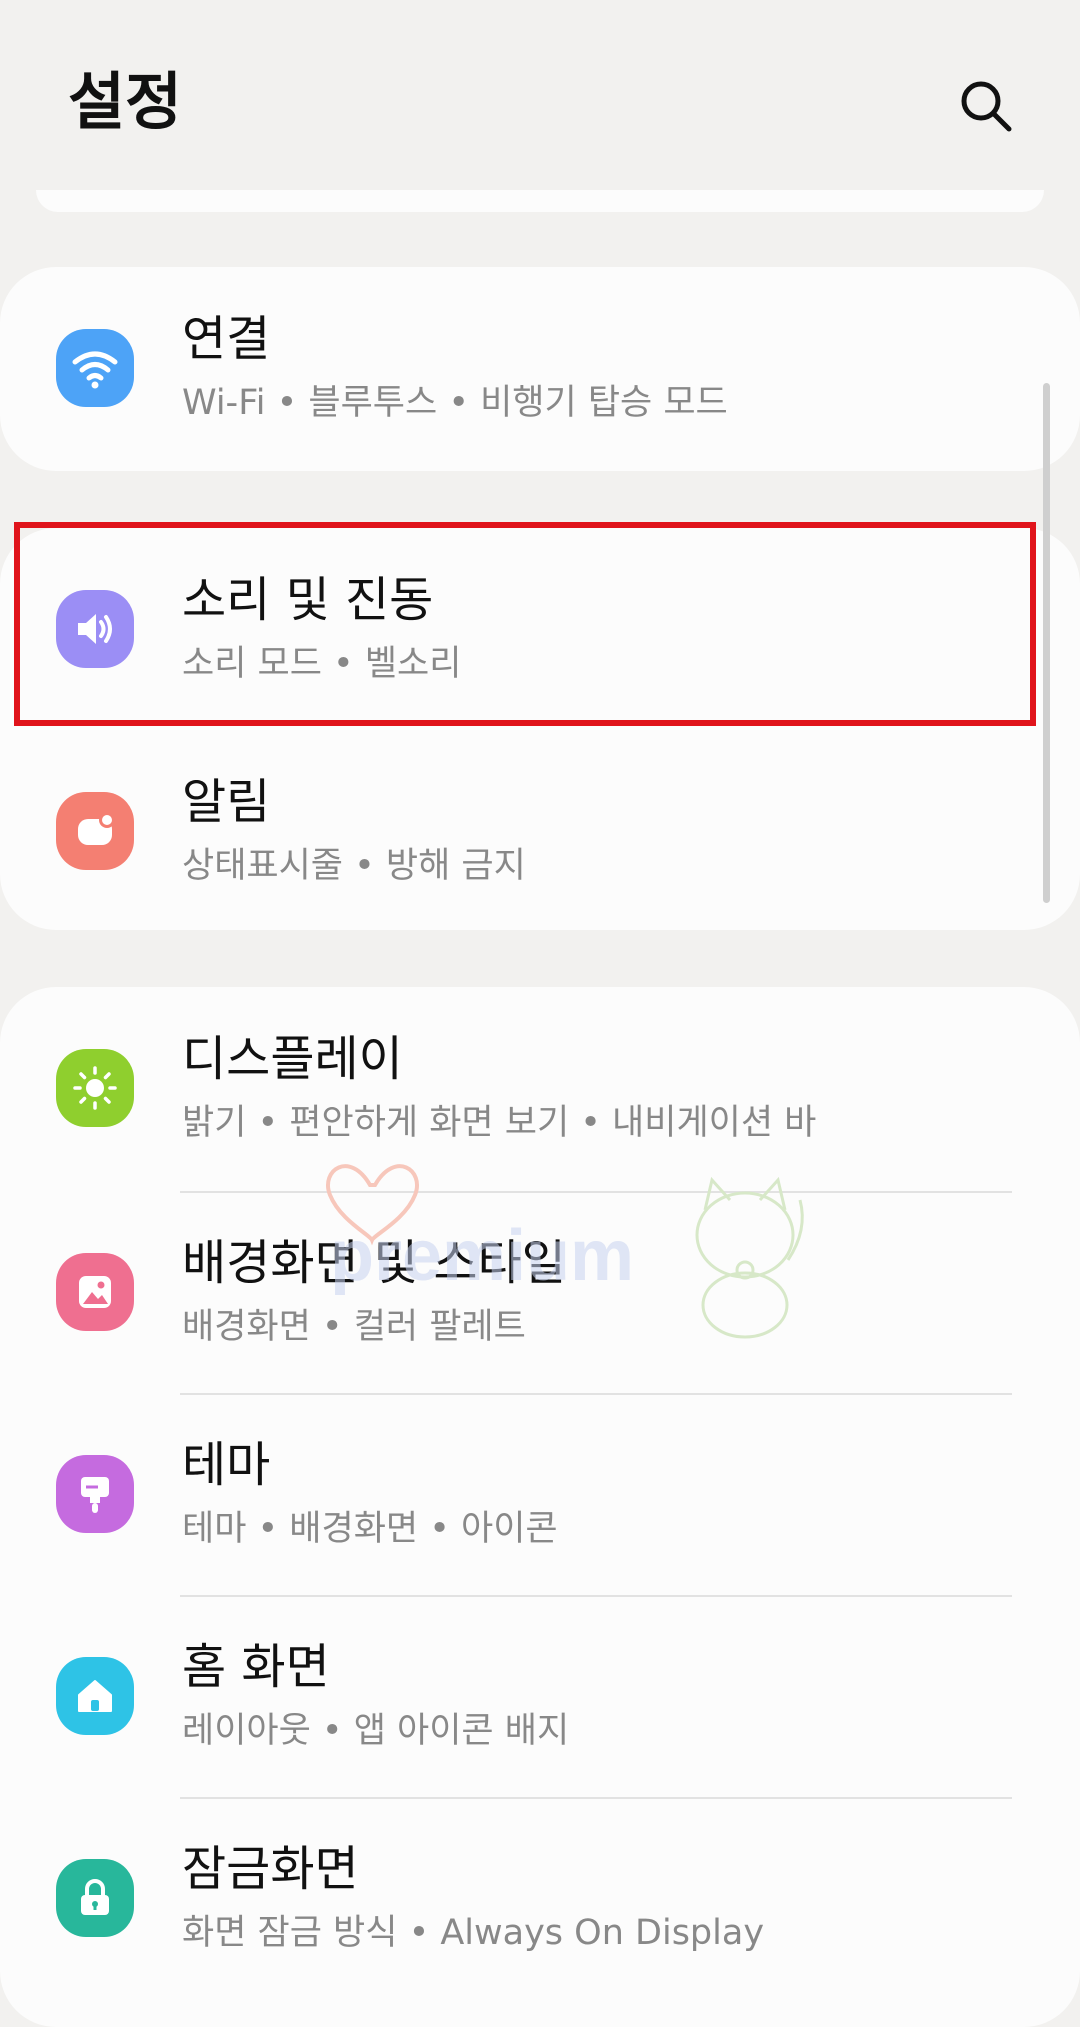  I want to click on item-title: 배경화면 및 스타일, so click(374, 1263).